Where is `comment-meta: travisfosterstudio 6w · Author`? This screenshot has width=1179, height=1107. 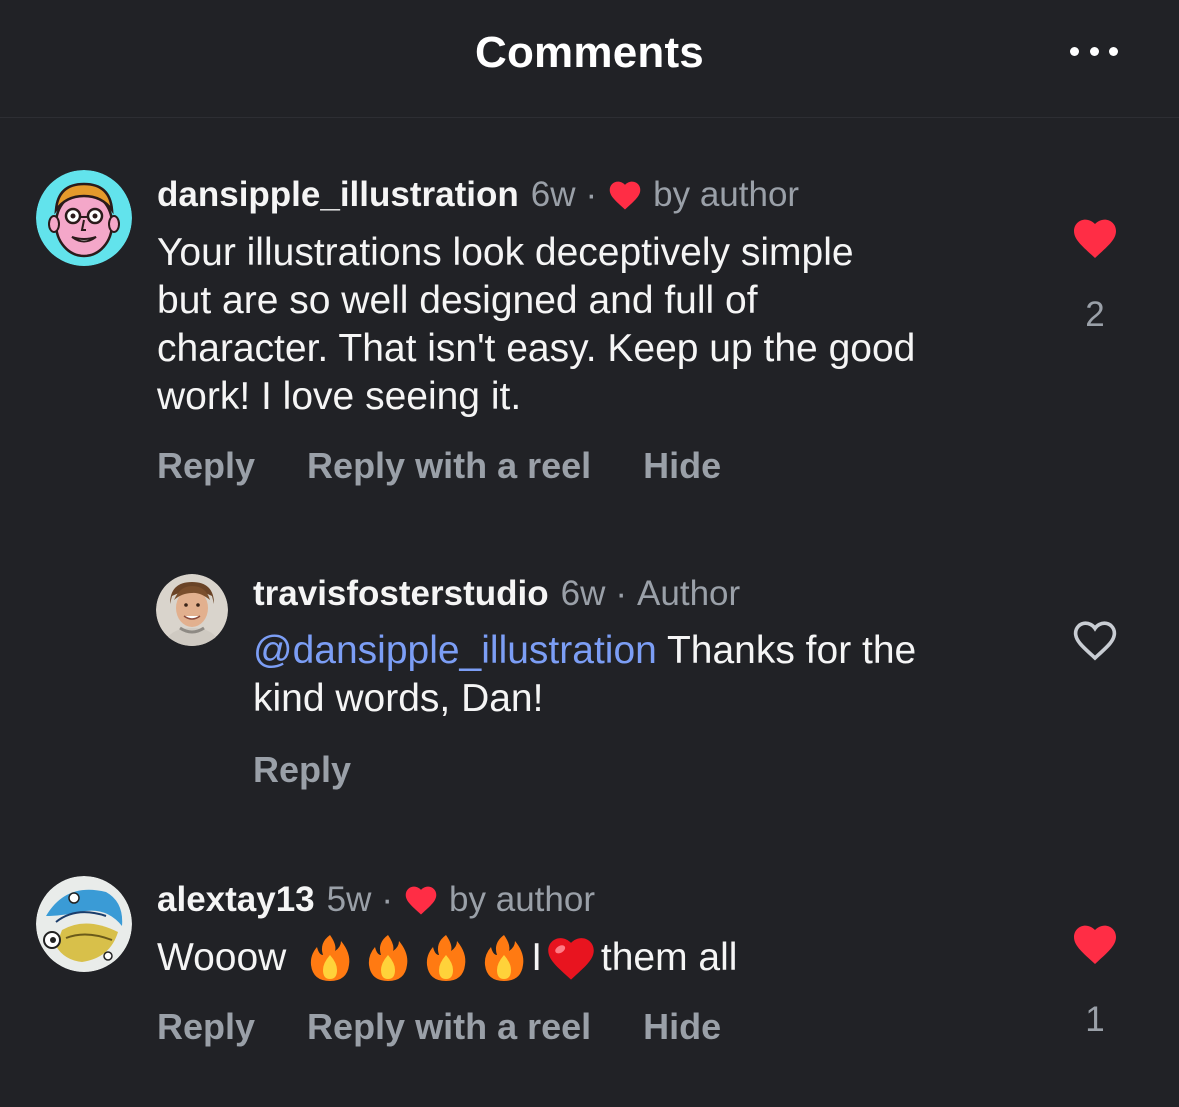 comment-meta: travisfosterstudio 6w · Author is located at coordinates (496, 594).